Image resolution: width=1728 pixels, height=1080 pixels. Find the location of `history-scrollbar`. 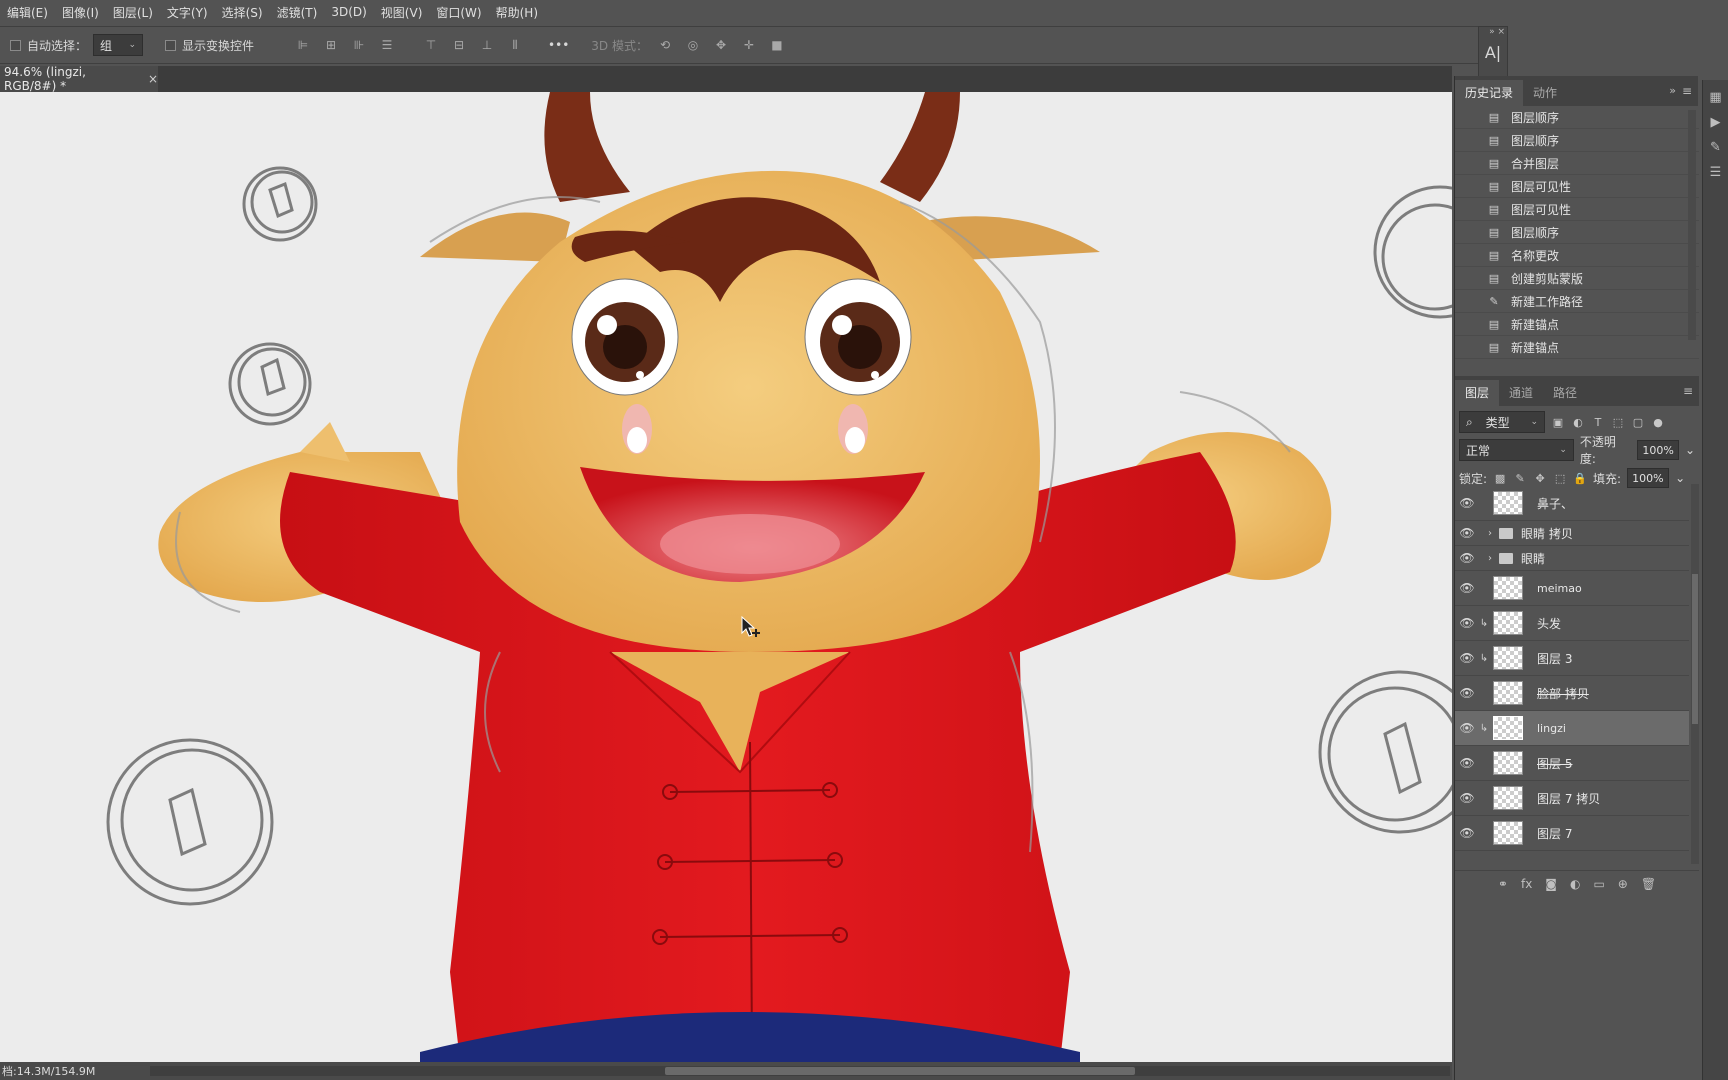

history-scrollbar is located at coordinates (1692, 225).